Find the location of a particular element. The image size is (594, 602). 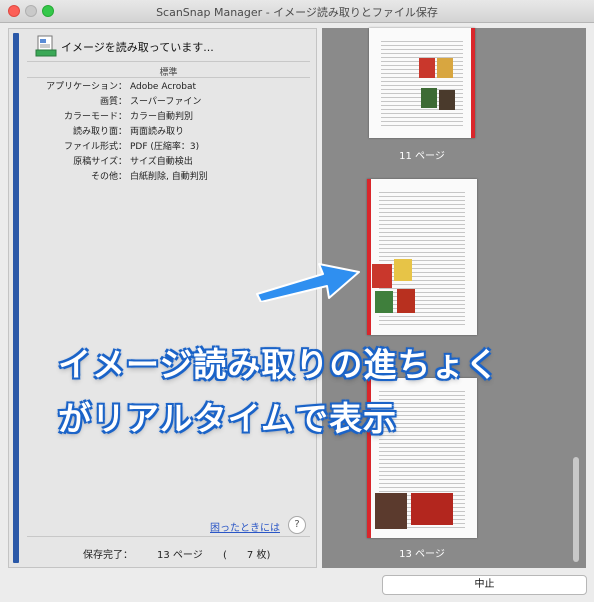

window-title: ScanSnap Manager - イメージ読み取りとファイル保存 is located at coordinates (297, 12).